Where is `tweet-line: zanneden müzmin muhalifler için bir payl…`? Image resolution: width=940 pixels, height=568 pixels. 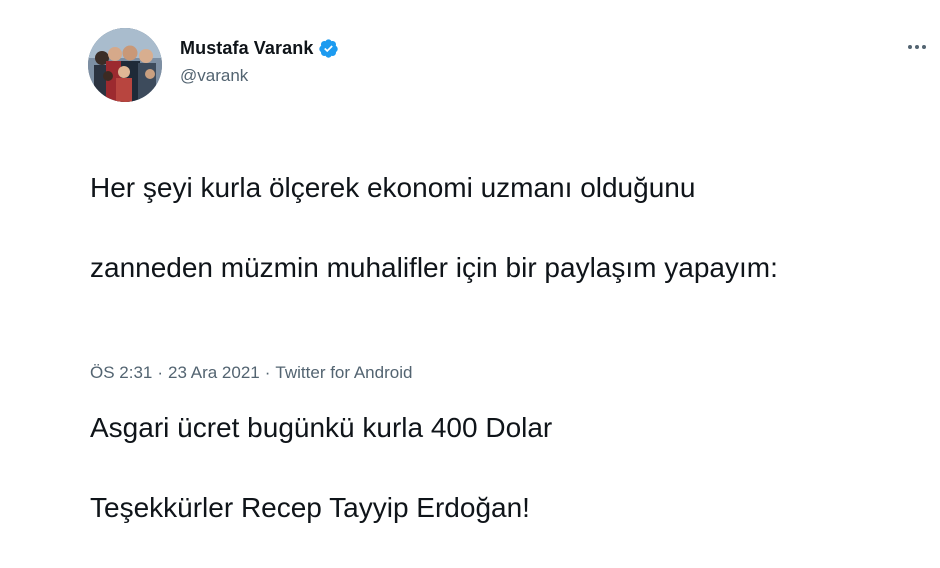
tweet-line: zanneden müzmin muhalifler için bir payl… is located at coordinates (434, 267).